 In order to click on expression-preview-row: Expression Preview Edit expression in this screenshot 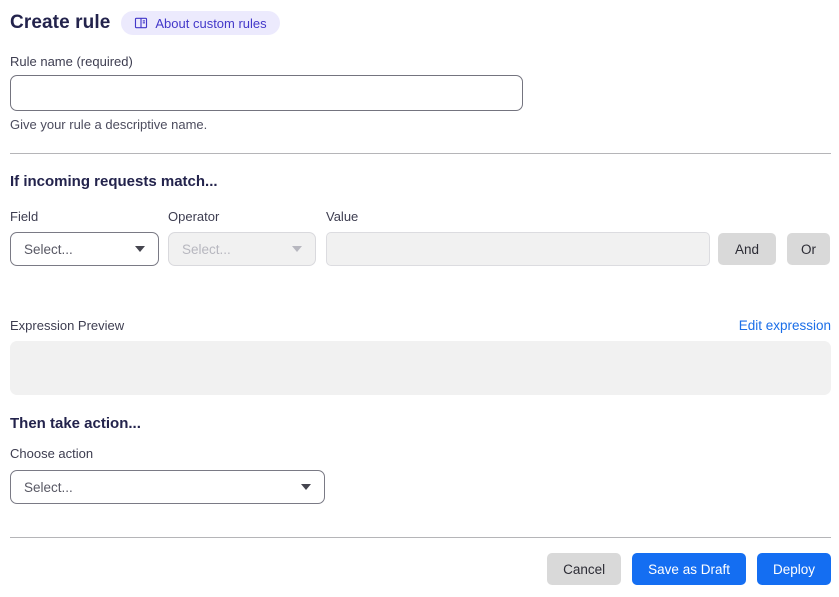, I will do `click(420, 325)`.